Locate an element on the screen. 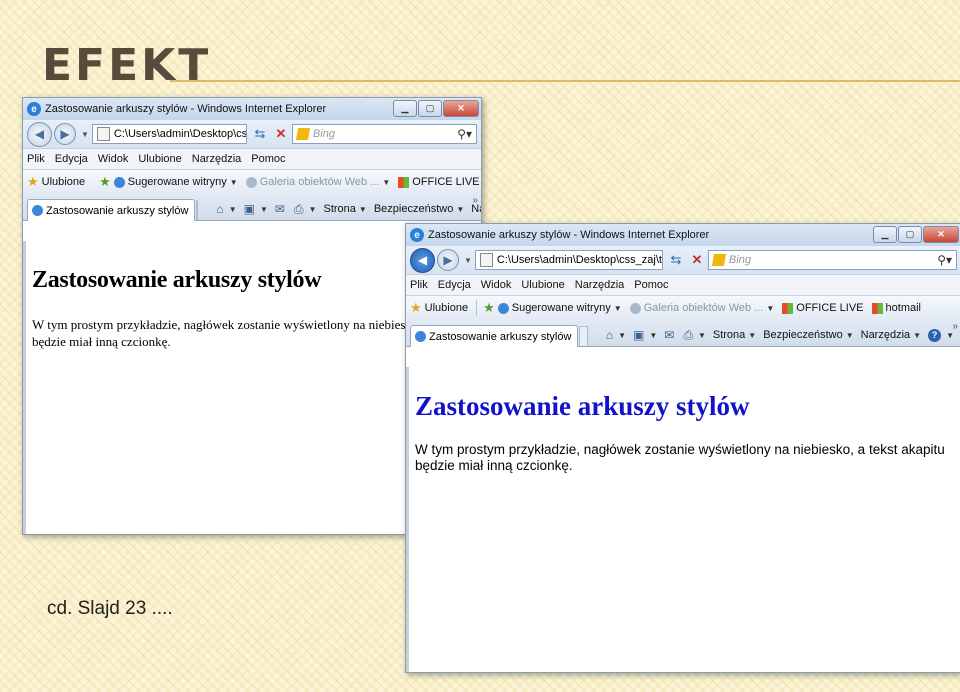 The height and width of the screenshot is (692, 960). address-bar: C:\Users\admin\Desktop\css_zaj\tekst1 is located at coordinates (169, 134).